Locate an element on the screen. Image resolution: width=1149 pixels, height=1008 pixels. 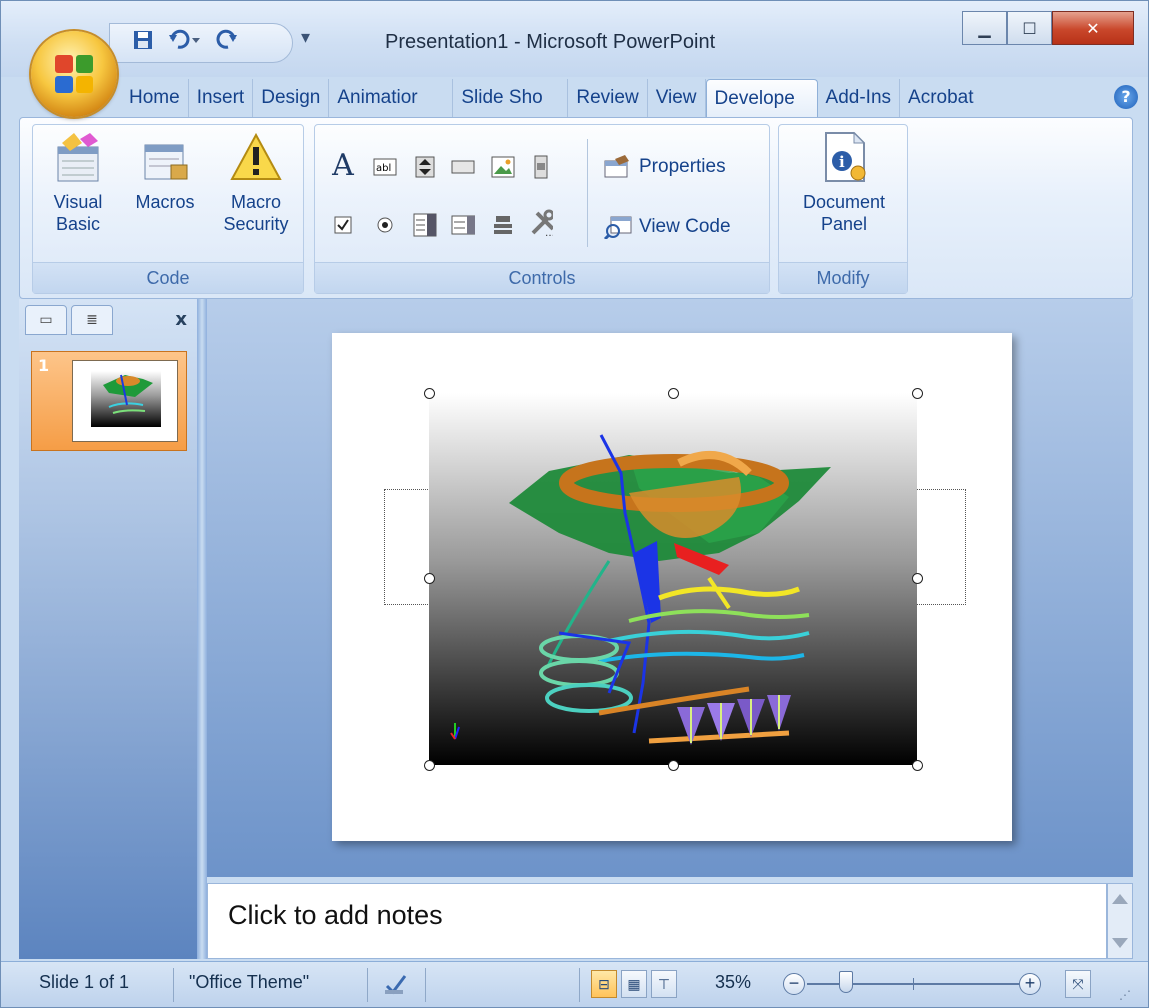
macros-button: Macros is located at coordinates (165, 172).